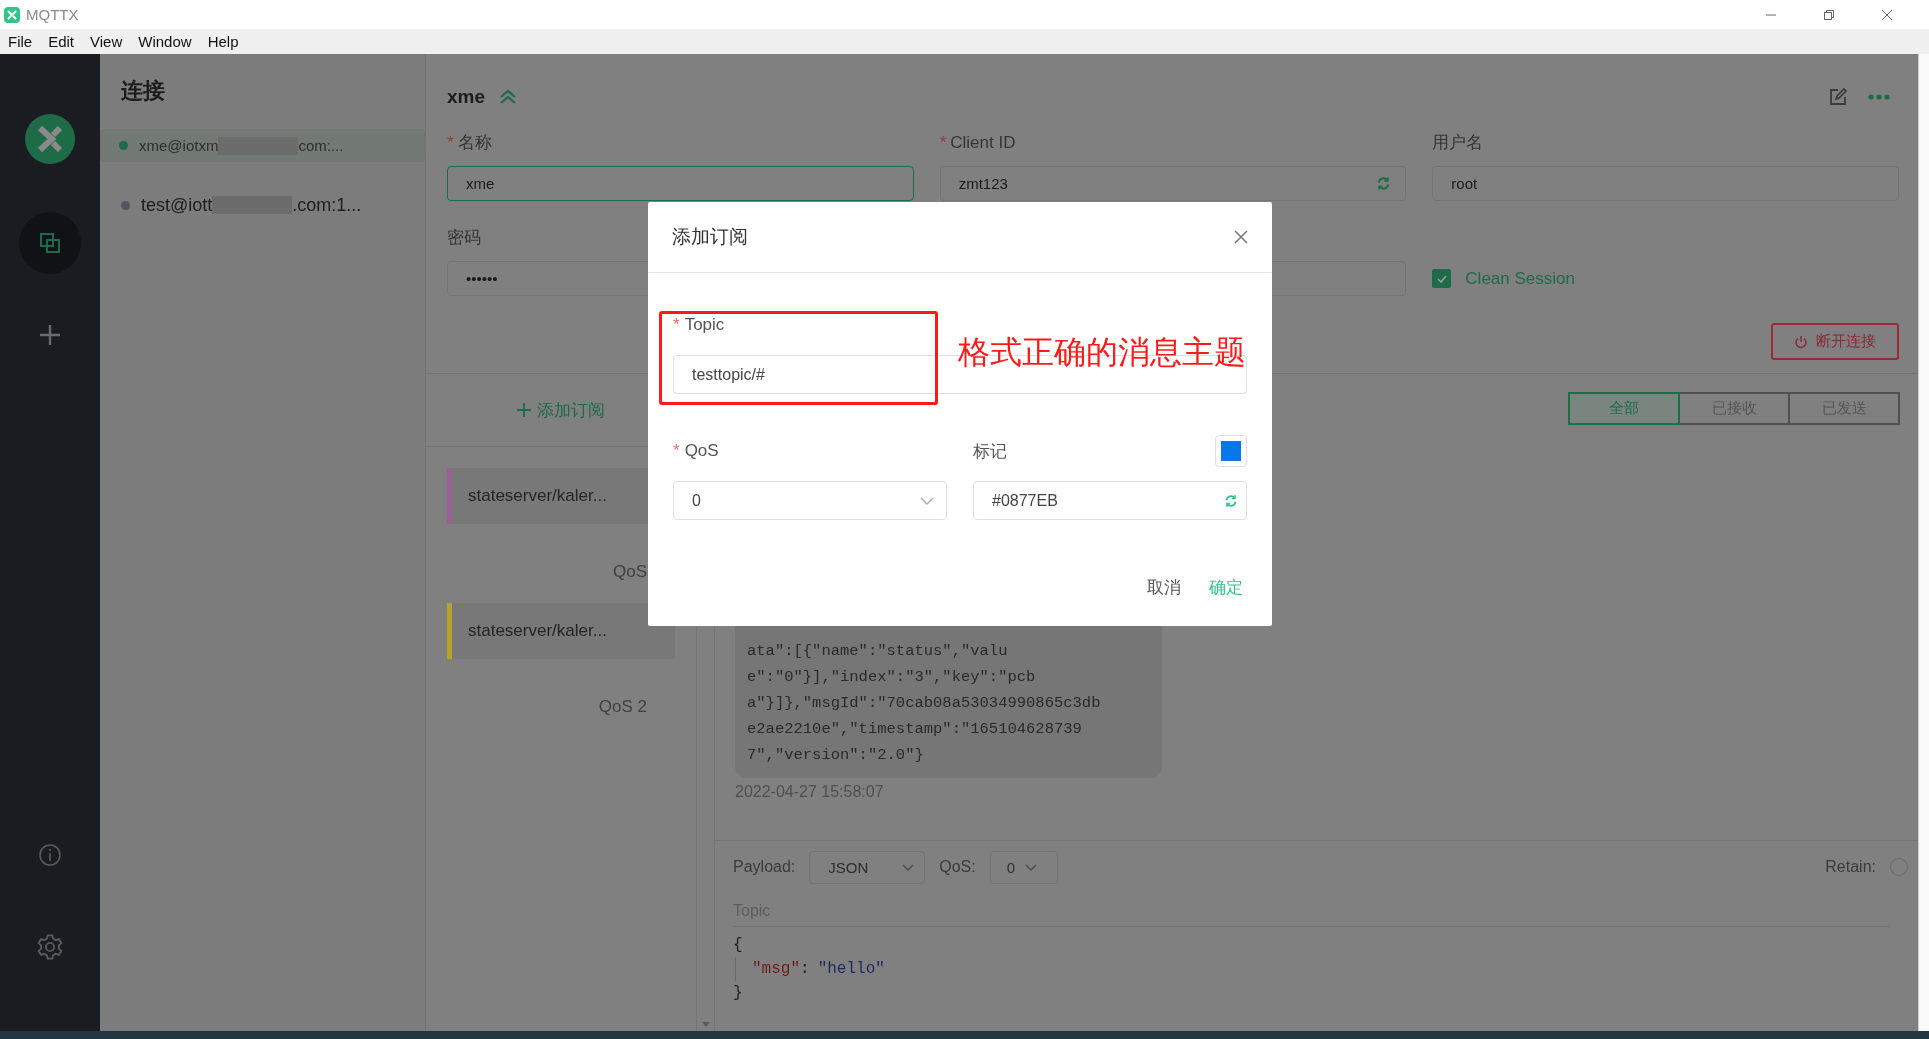  I want to click on connections-icon, so click(50, 243).